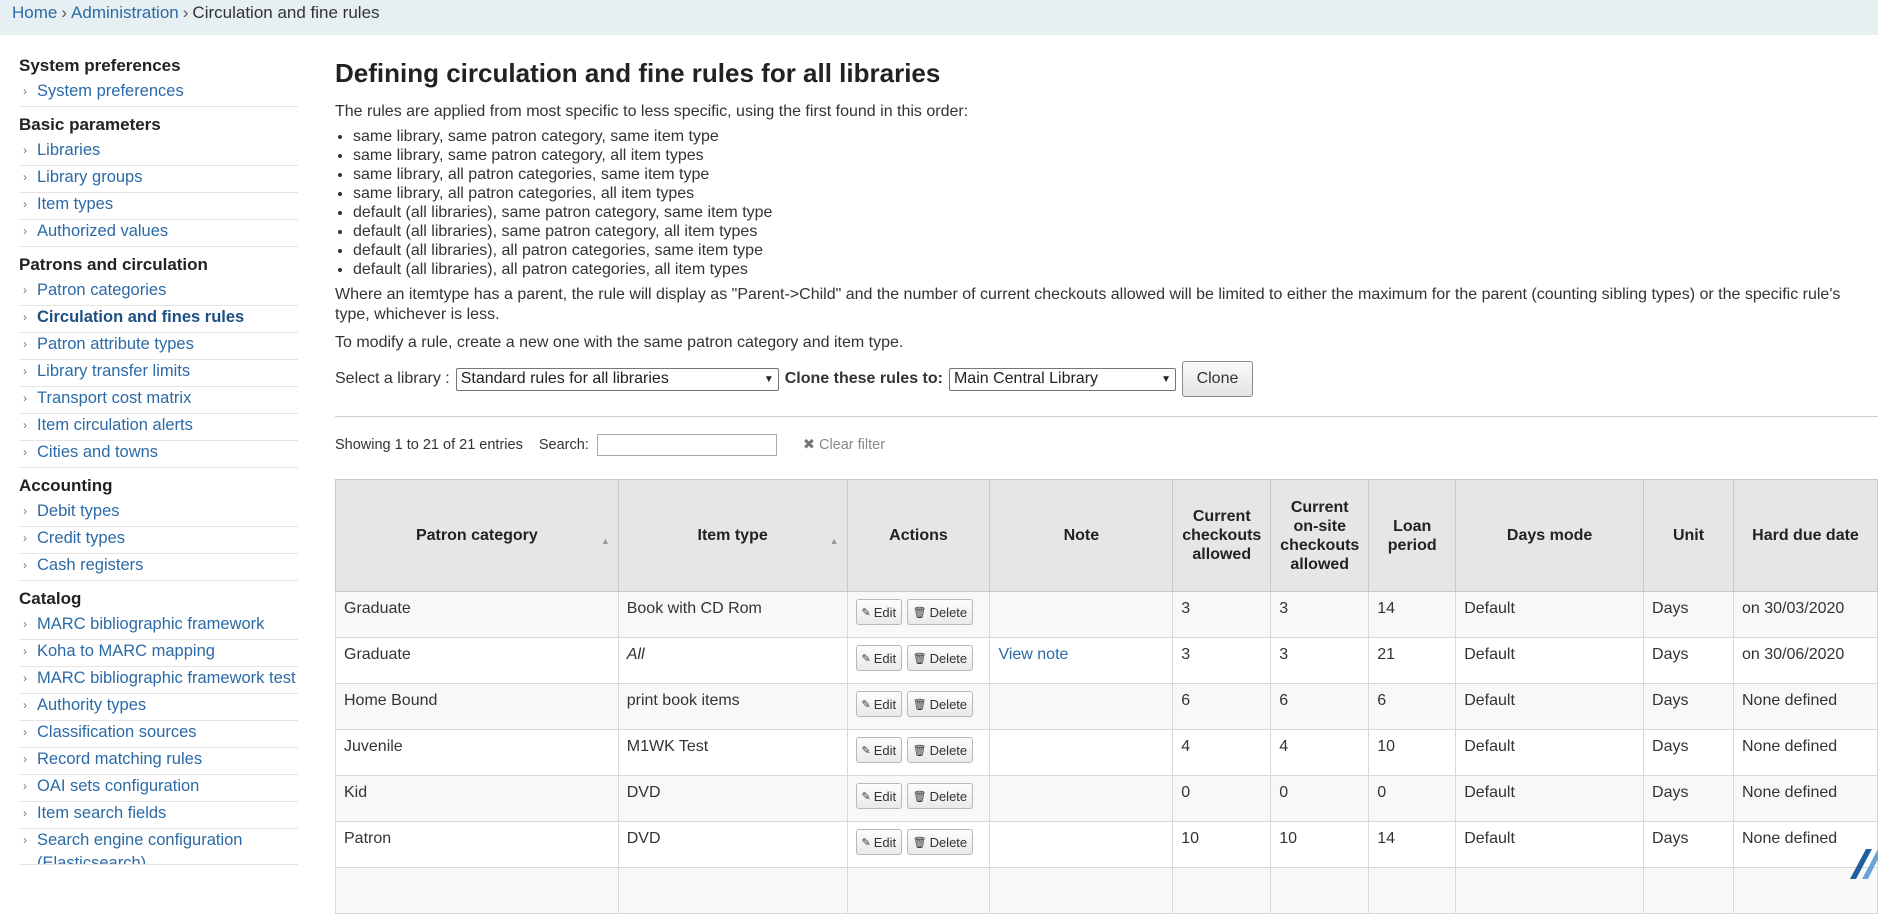 The image size is (1878, 914). I want to click on cell-current-checkouts-value: 0, so click(1186, 792).